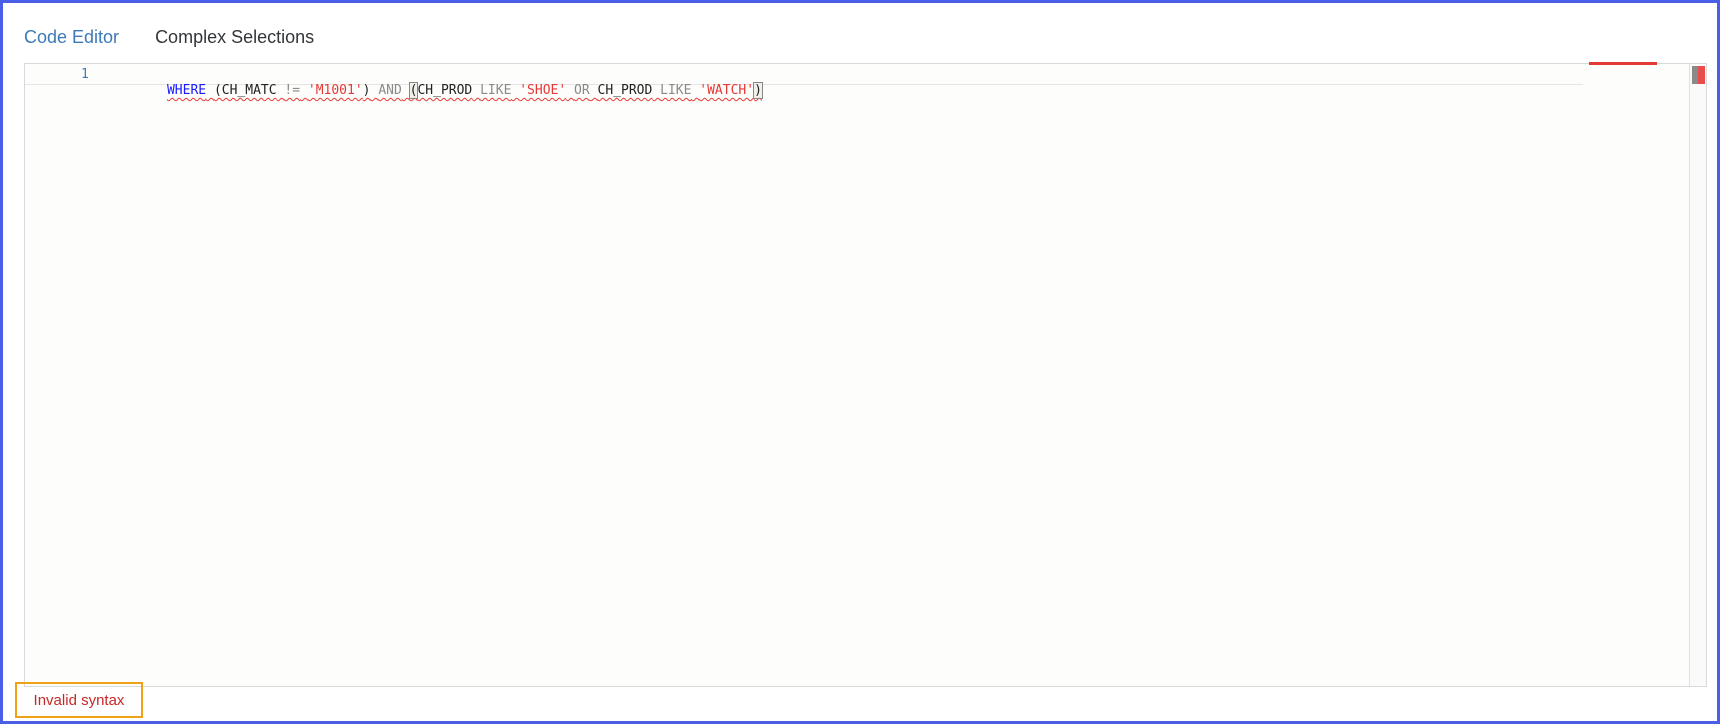 The image size is (1720, 724). Describe the element at coordinates (186, 90) in the screenshot. I see `code-token-keyword-primary: WHERE` at that location.